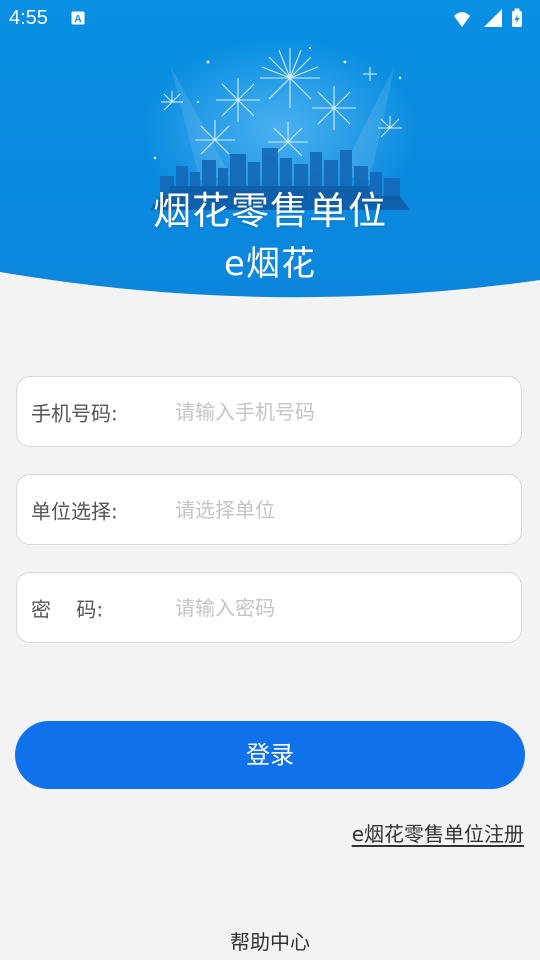 The height and width of the screenshot is (960, 540). I want to click on svg-text: A, so click(77, 19).